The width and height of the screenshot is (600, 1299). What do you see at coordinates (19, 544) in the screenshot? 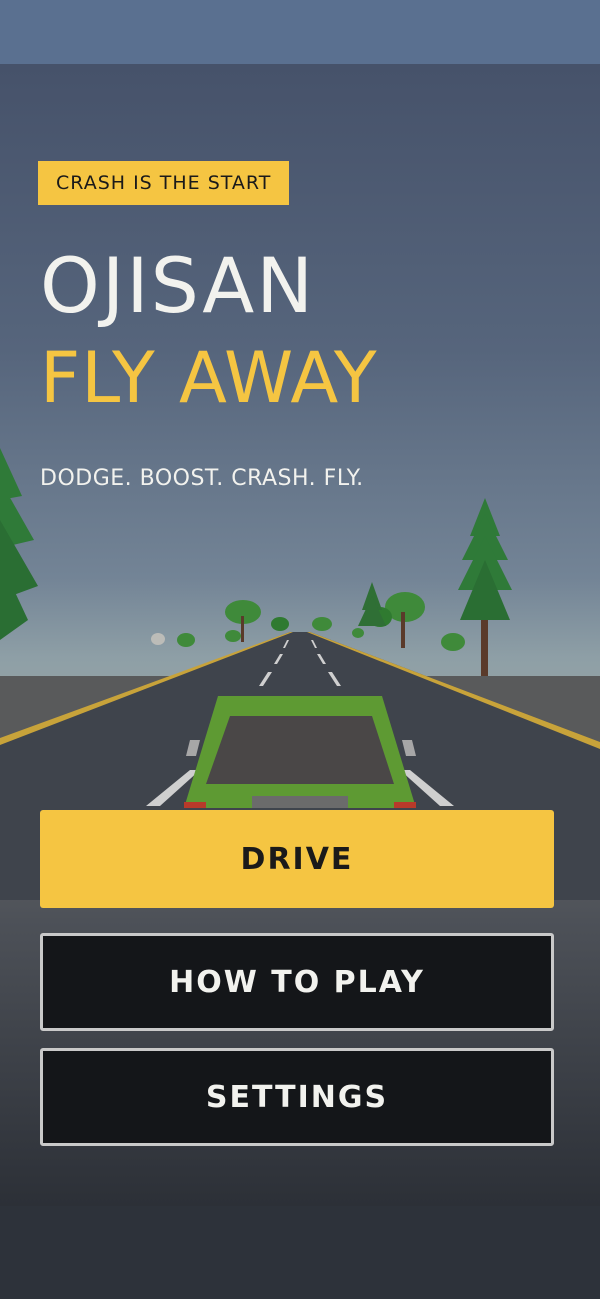
I see `pine-tree-left` at bounding box center [19, 544].